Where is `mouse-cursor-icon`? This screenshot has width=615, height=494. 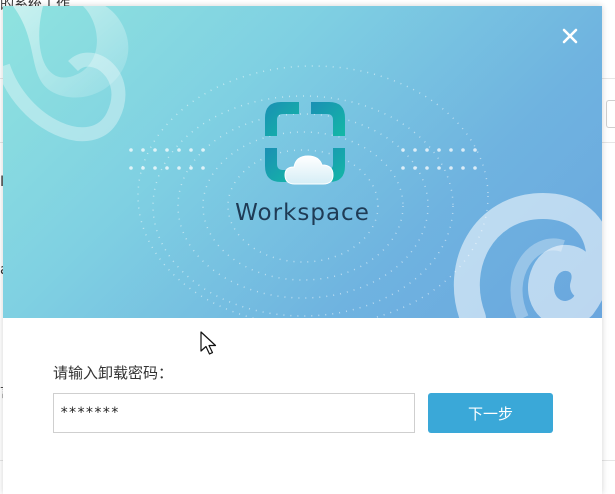 mouse-cursor-icon is located at coordinates (208, 343).